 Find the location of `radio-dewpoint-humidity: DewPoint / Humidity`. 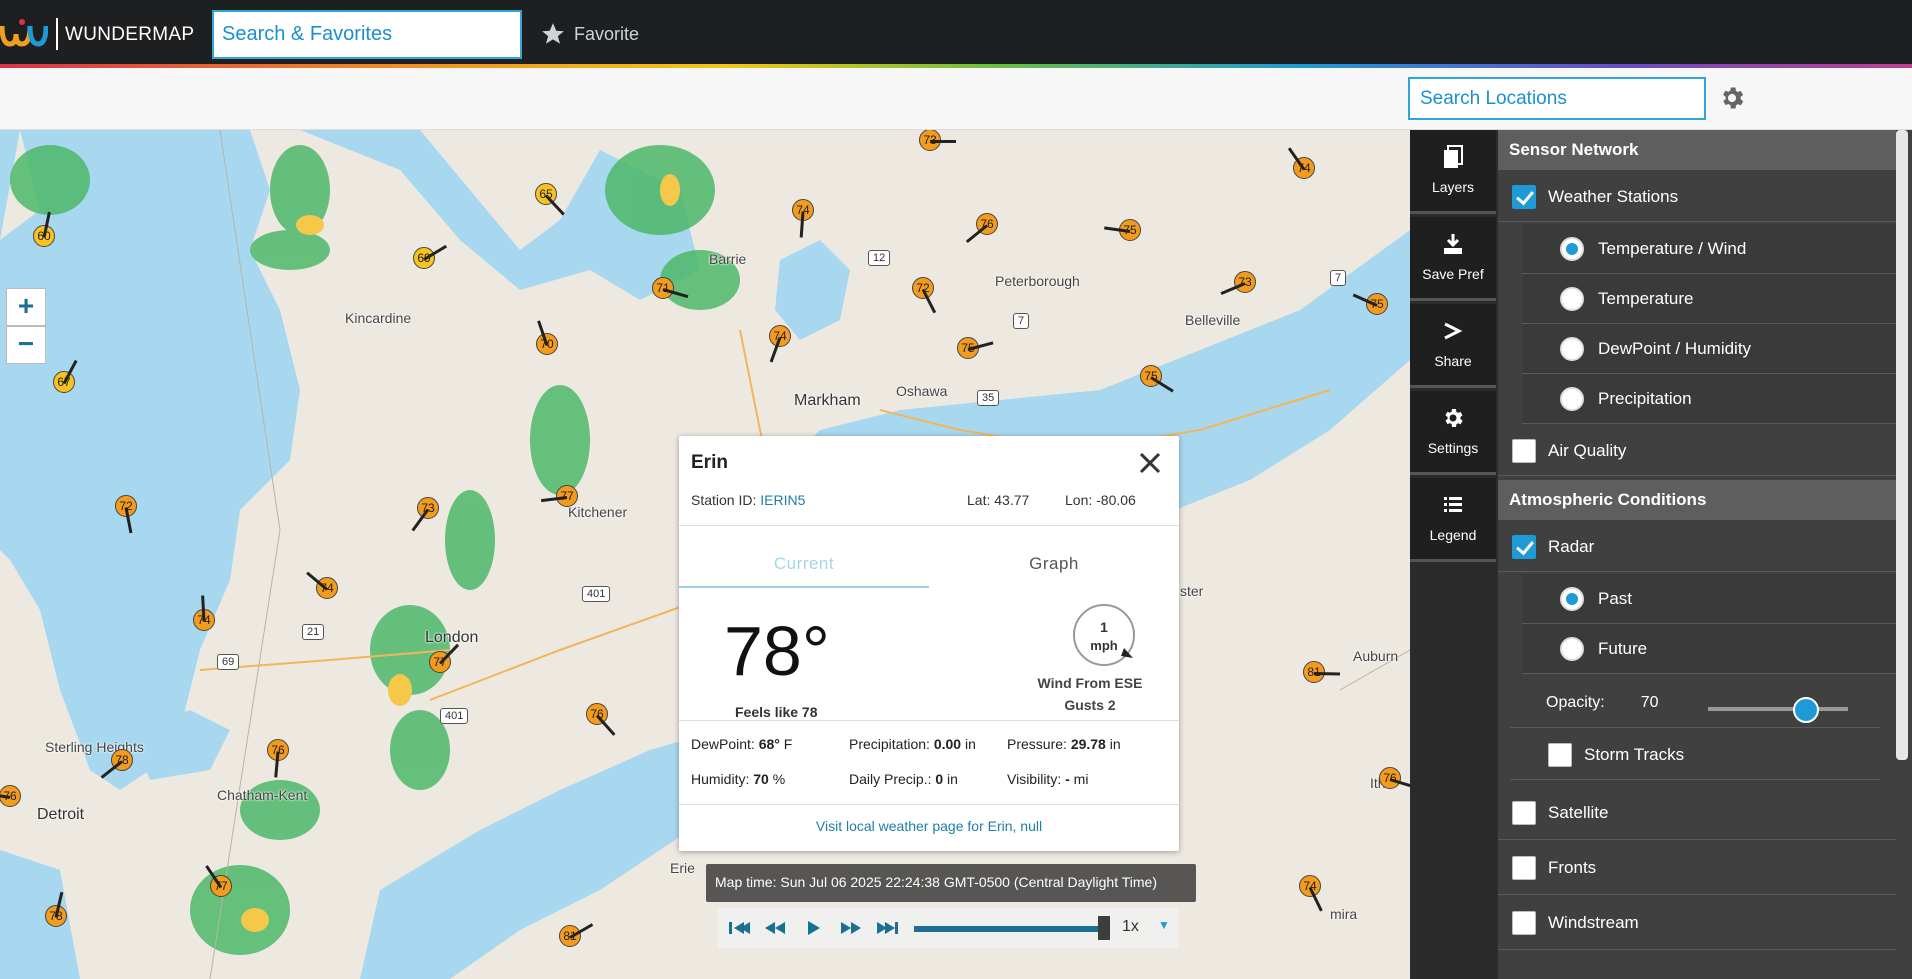

radio-dewpoint-humidity: DewPoint / Humidity is located at coordinates (1709, 349).